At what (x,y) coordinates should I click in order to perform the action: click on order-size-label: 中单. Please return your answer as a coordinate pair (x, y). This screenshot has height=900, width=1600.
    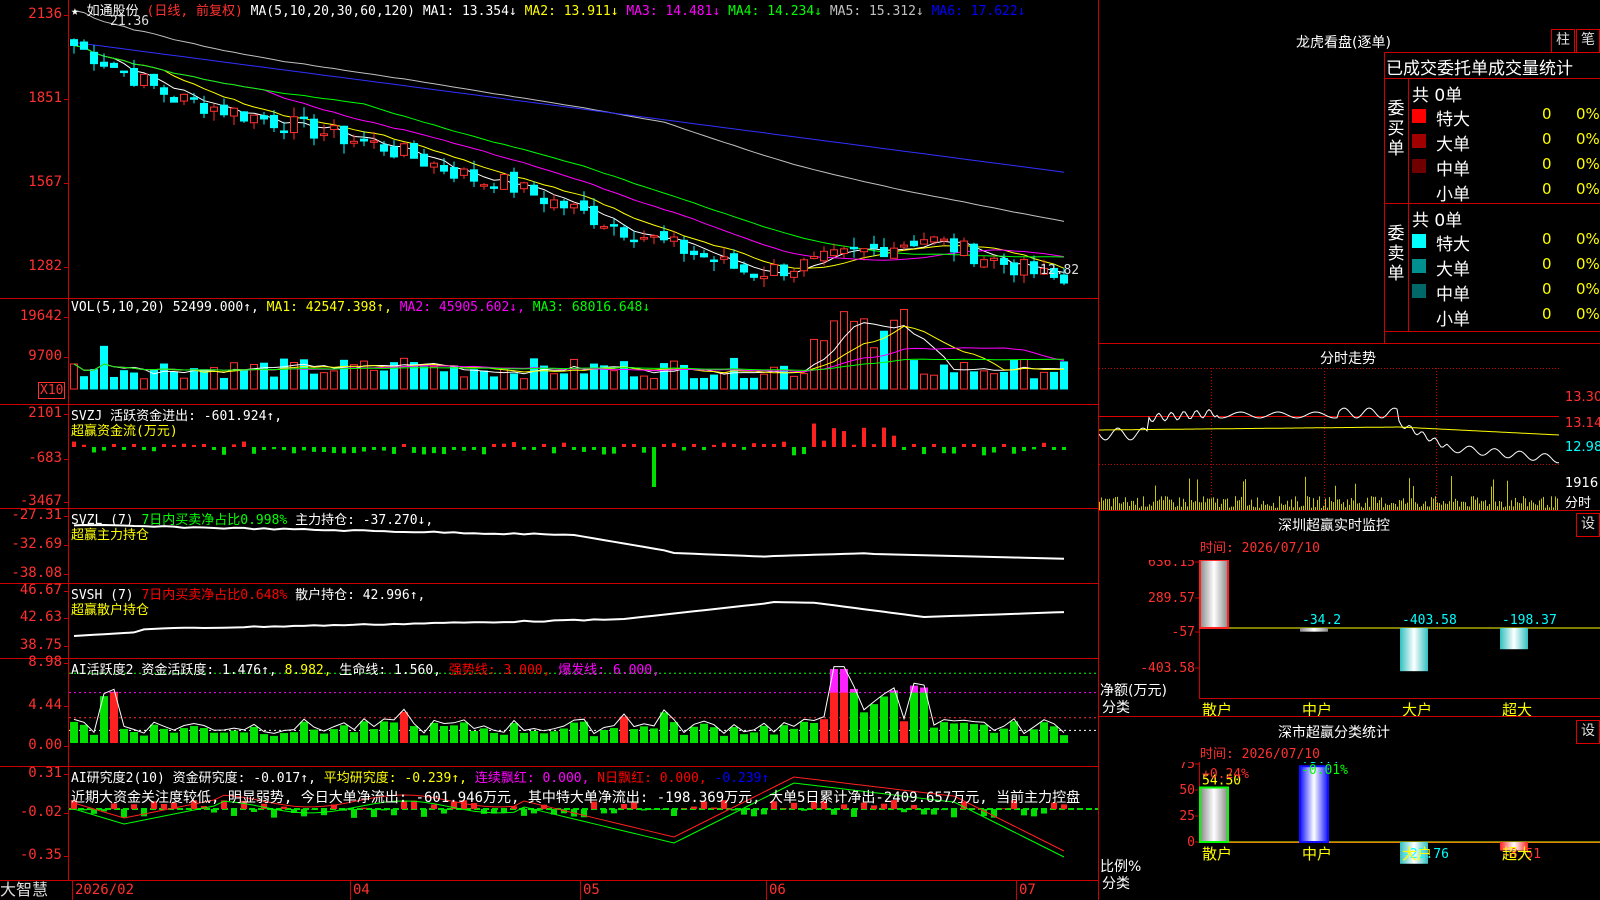
    Looking at the image, I should click on (1453, 170).